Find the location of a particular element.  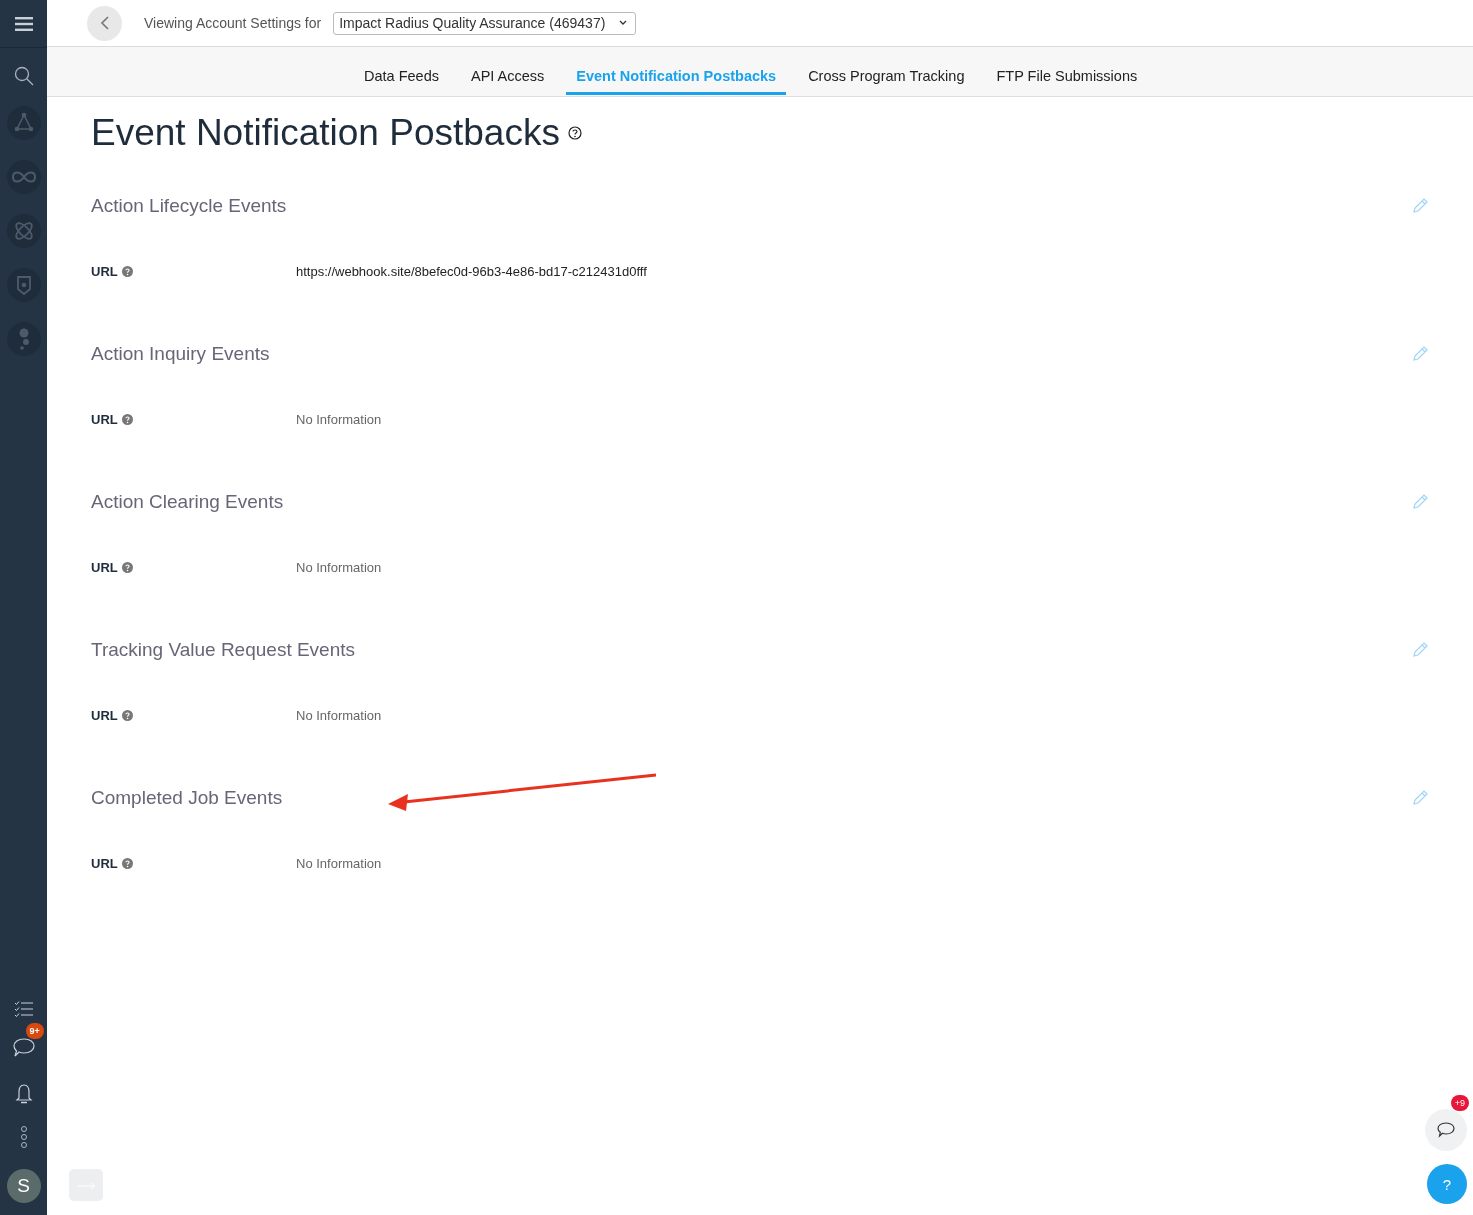

bell-icon is located at coordinates (23, 1094).